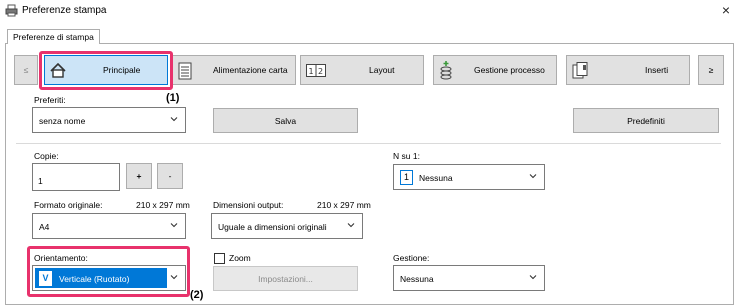 This screenshot has height=305, width=739. What do you see at coordinates (109, 226) in the screenshot?
I see `original-size-select: A4` at bounding box center [109, 226].